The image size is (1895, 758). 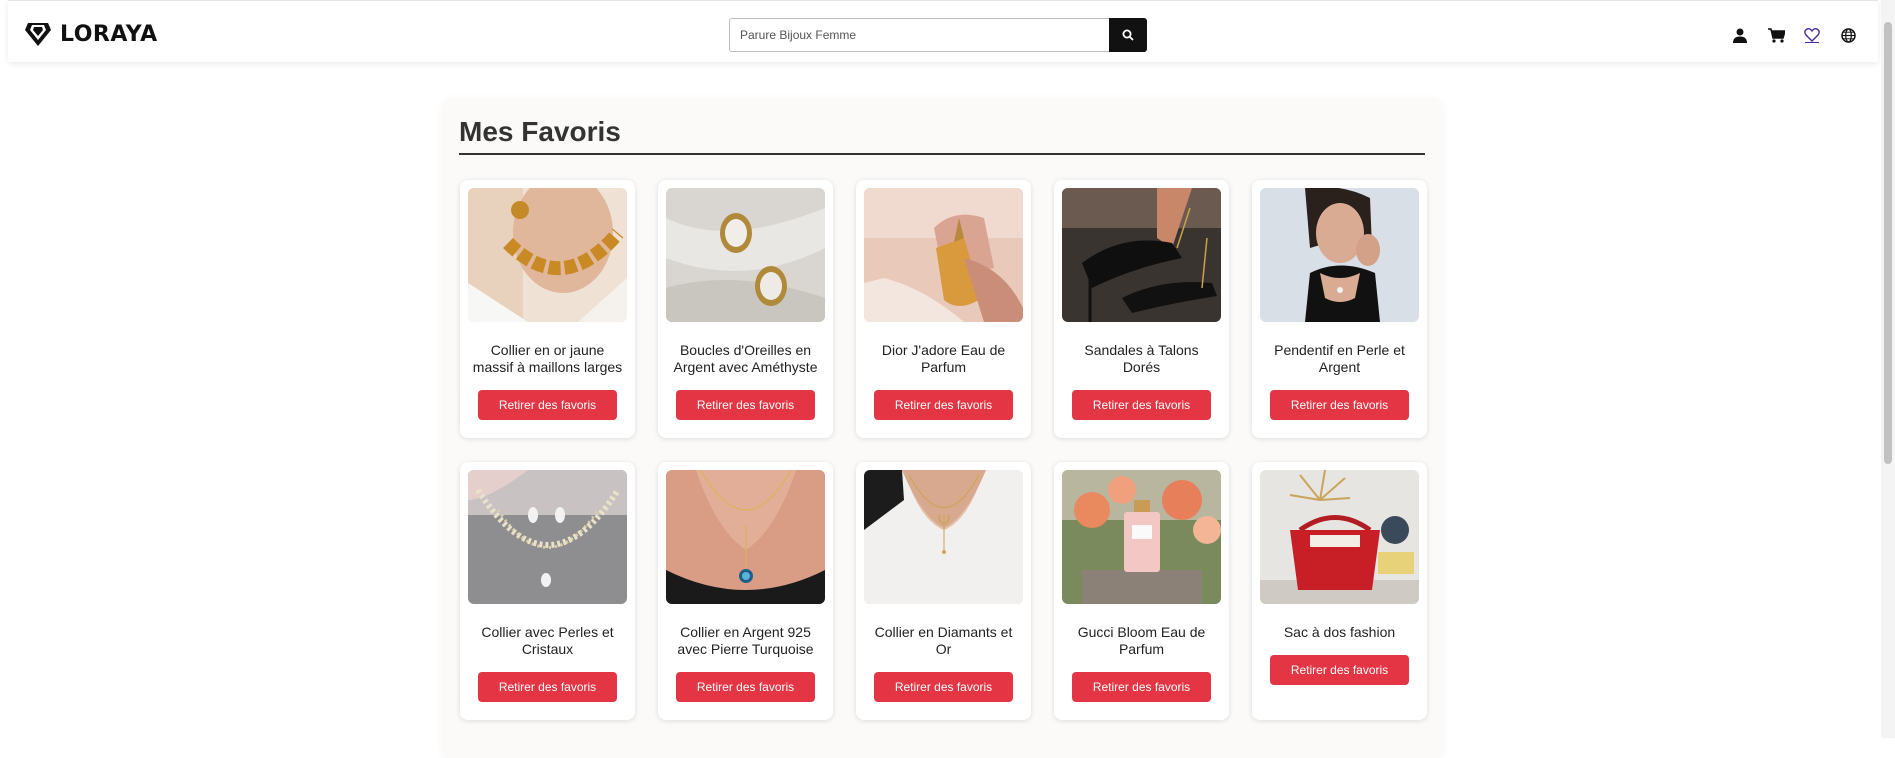 I want to click on search-button, so click(x=1128, y=35).